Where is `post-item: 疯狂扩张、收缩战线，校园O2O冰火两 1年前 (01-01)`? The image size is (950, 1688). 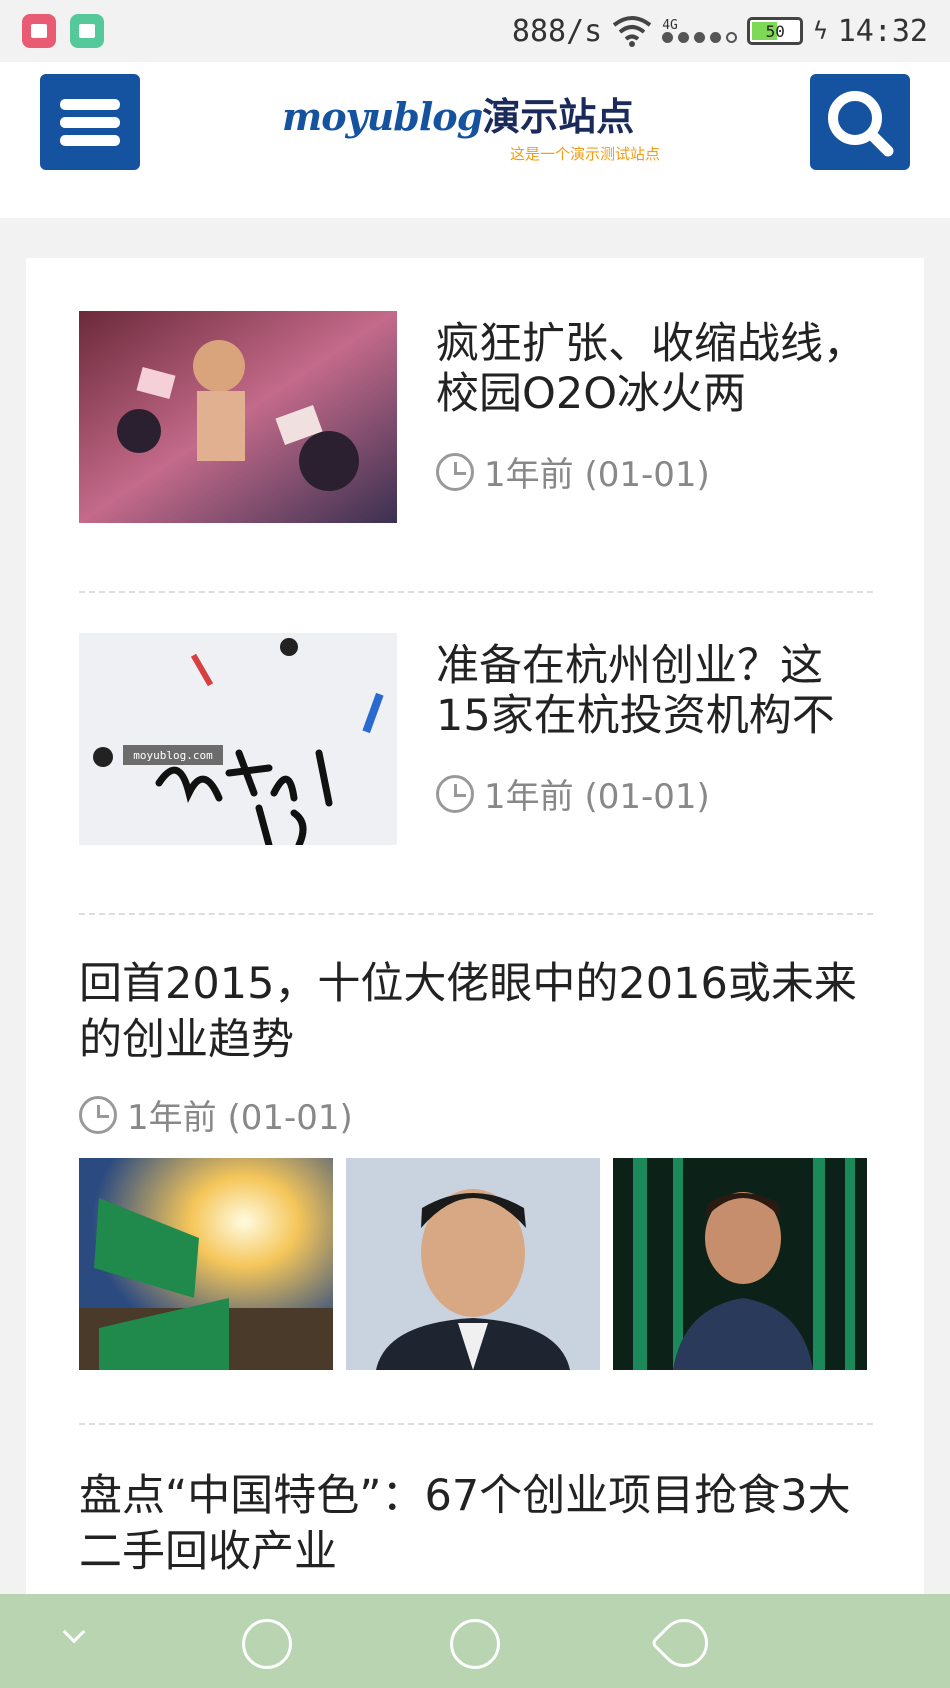
post-item: 疯狂扩张、收缩战线，校园O2O冰火两 1年前 (01-01) is located at coordinates (476, 417).